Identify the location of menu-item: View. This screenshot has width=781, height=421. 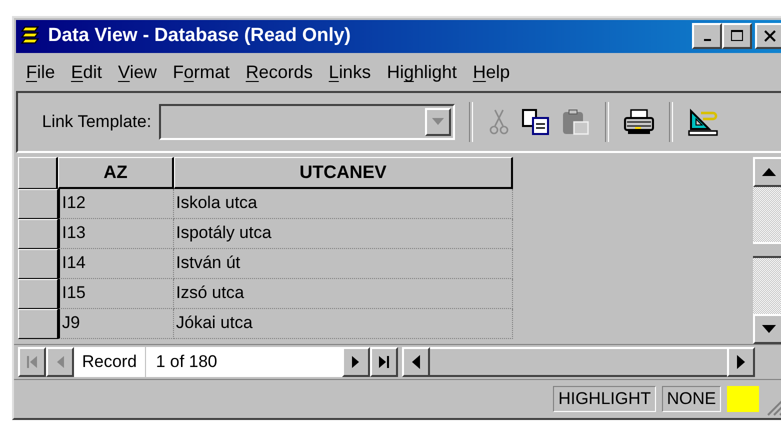
(139, 73).